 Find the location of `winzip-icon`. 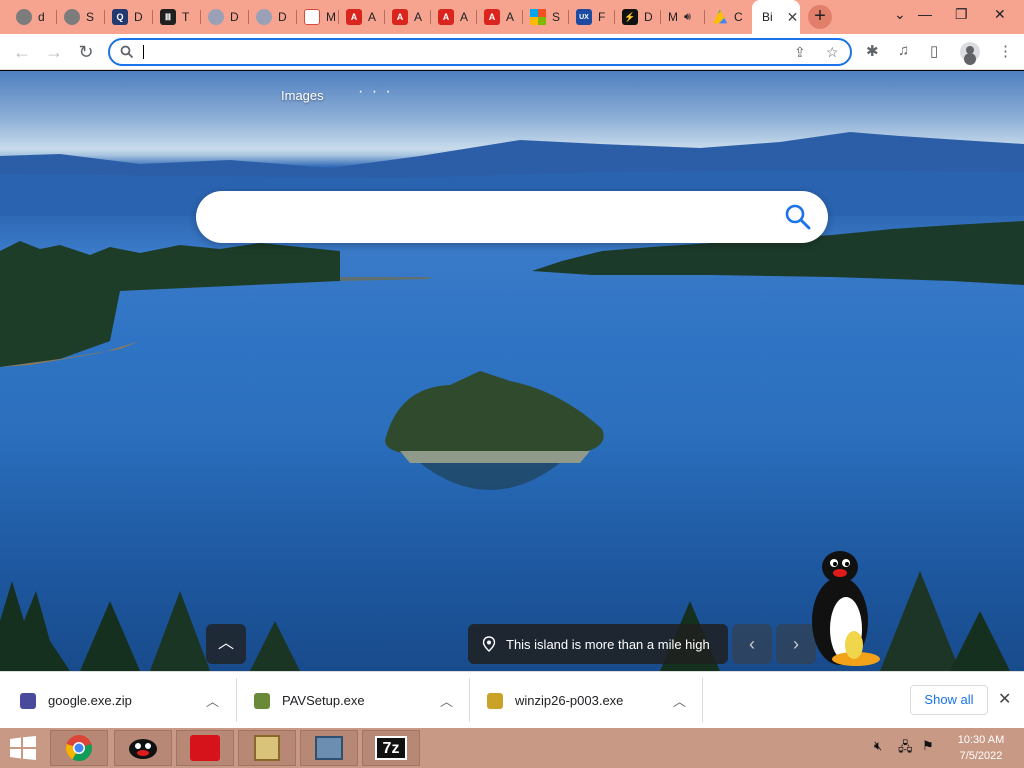

winzip-icon is located at coordinates (267, 748).